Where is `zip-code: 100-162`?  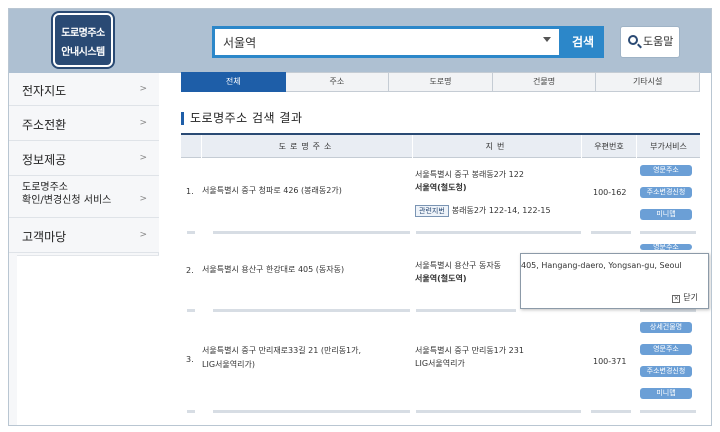
zip-code: 100-162 is located at coordinates (610, 192).